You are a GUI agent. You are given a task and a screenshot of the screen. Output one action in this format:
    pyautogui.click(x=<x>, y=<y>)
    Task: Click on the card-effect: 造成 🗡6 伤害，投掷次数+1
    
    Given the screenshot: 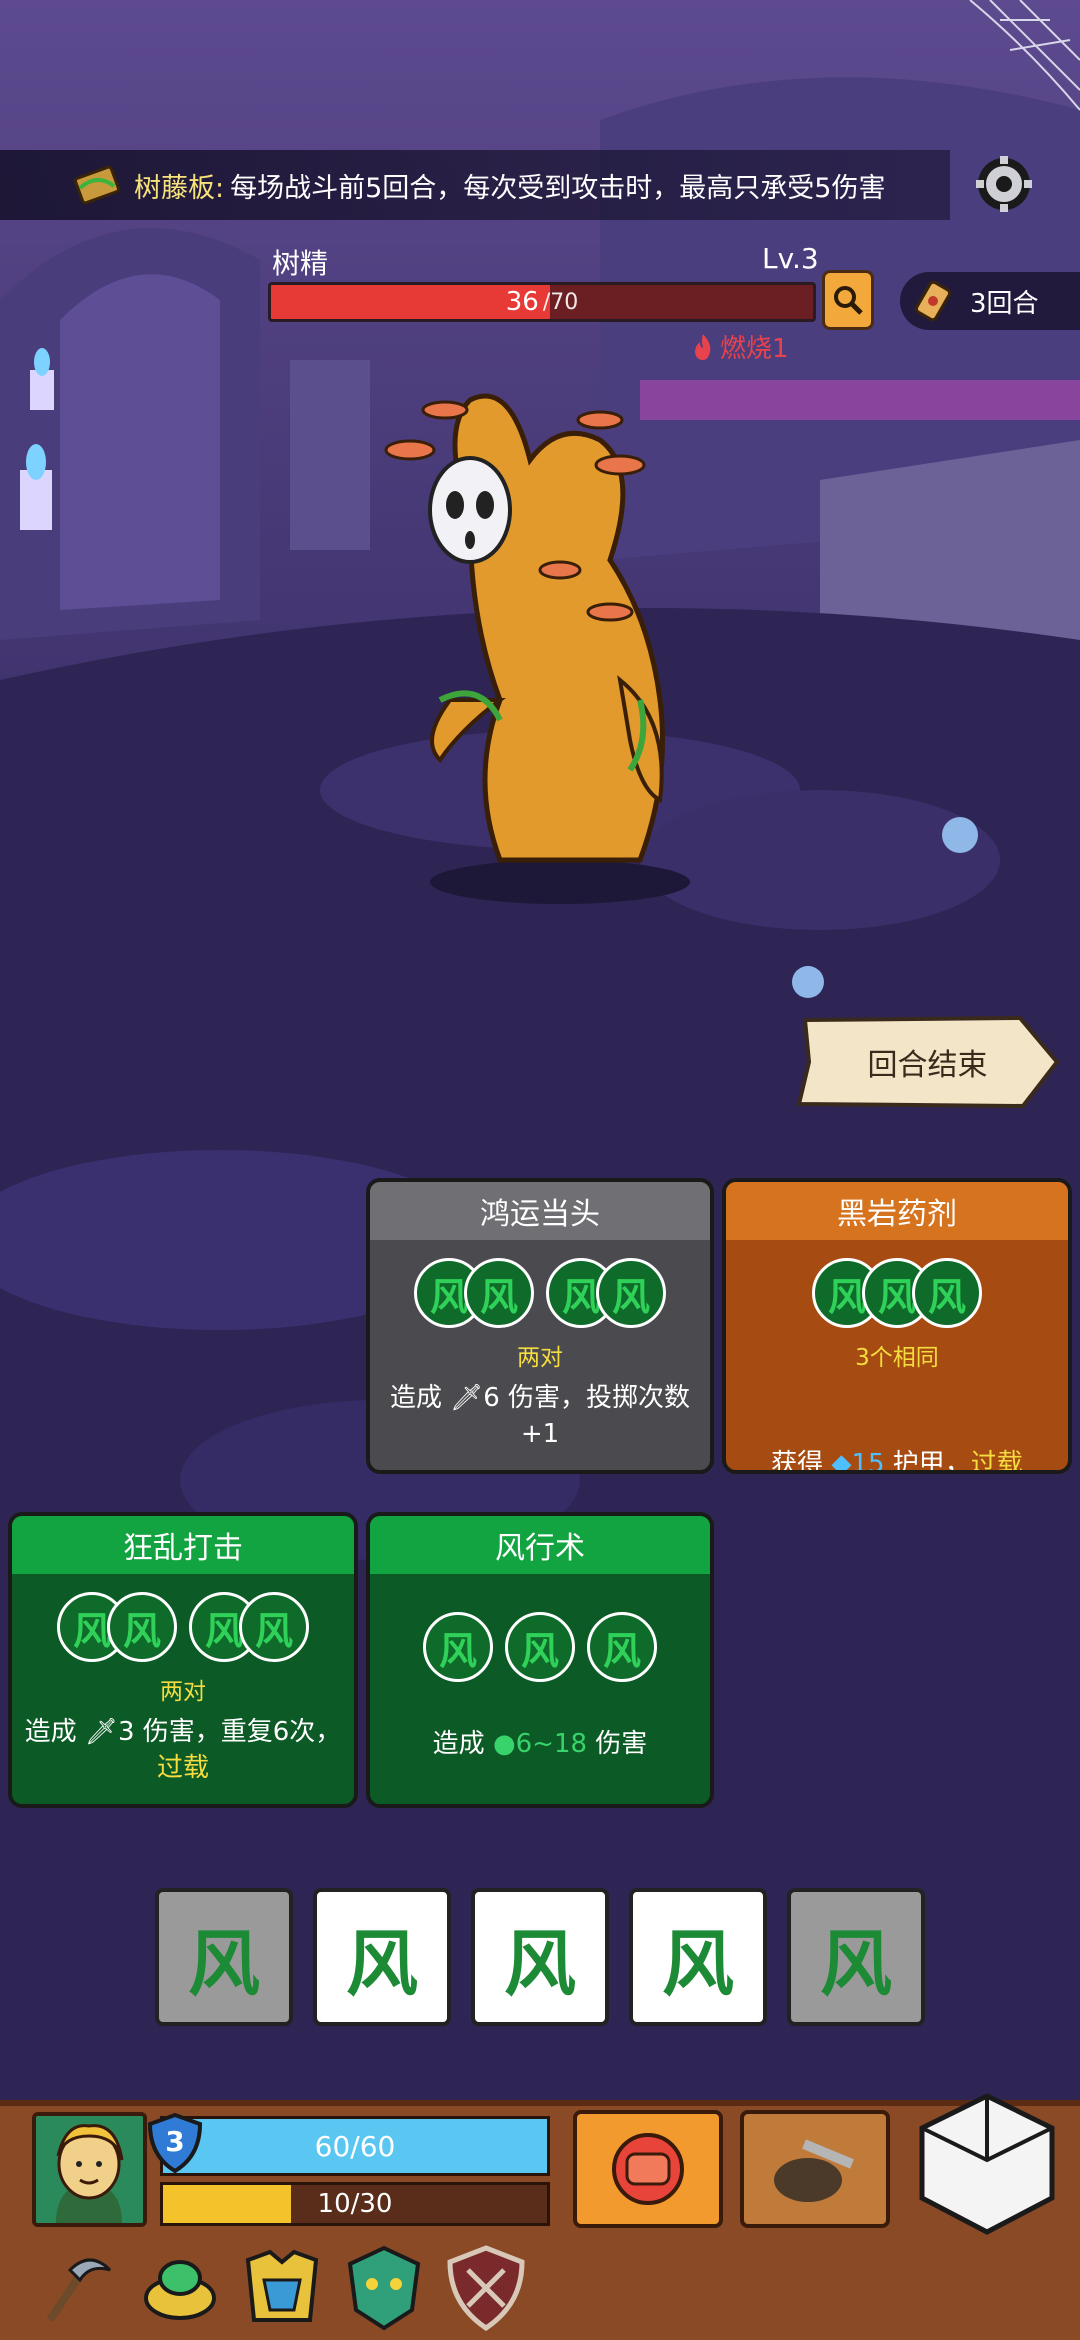 What is the action you would take?
    pyautogui.click(x=540, y=1416)
    